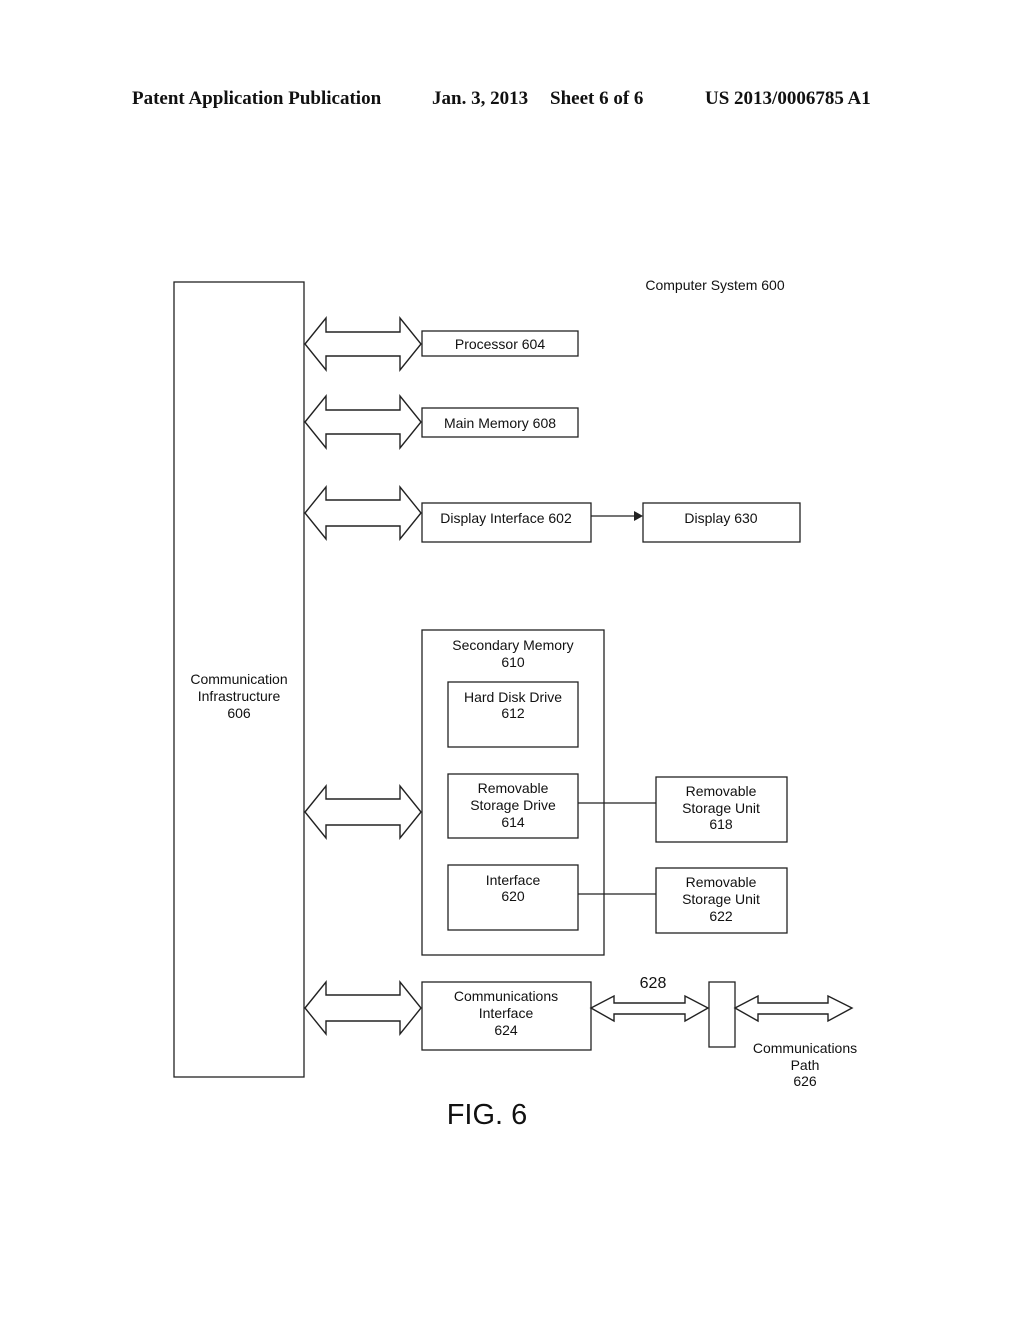 The width and height of the screenshot is (1024, 1320). What do you see at coordinates (239, 696) in the screenshot?
I see `communication-infrastructure-label-2: Infrastructure` at bounding box center [239, 696].